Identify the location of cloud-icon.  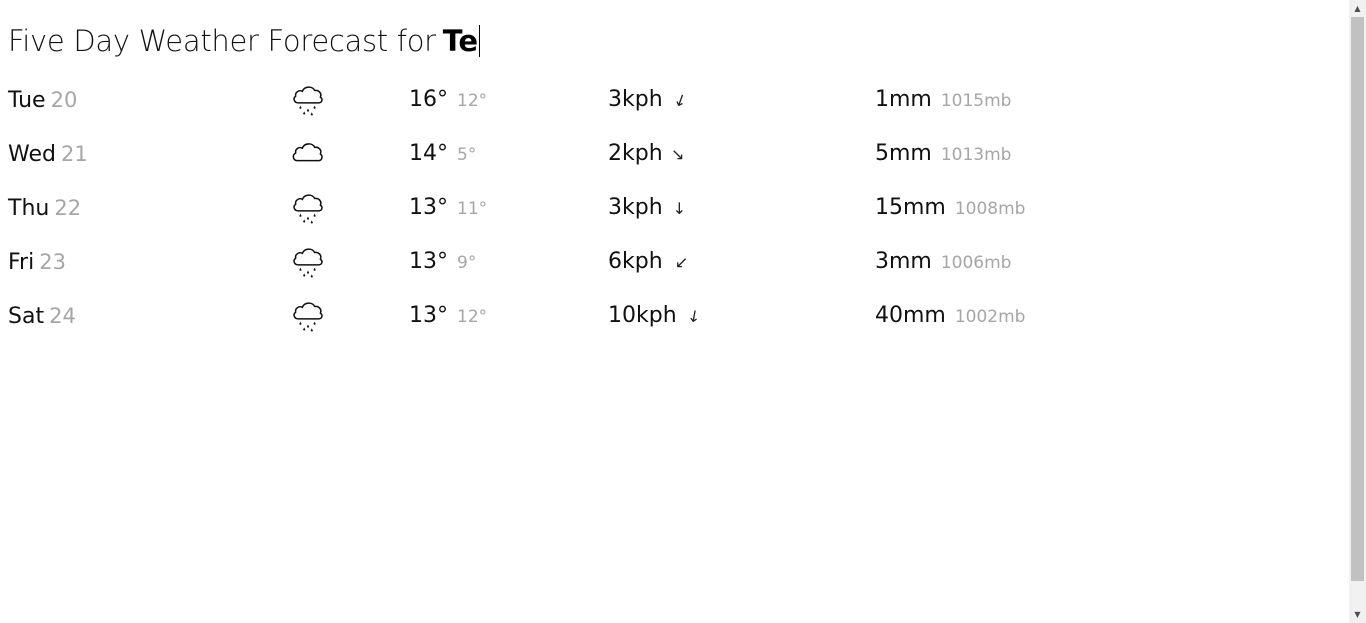
(308, 154).